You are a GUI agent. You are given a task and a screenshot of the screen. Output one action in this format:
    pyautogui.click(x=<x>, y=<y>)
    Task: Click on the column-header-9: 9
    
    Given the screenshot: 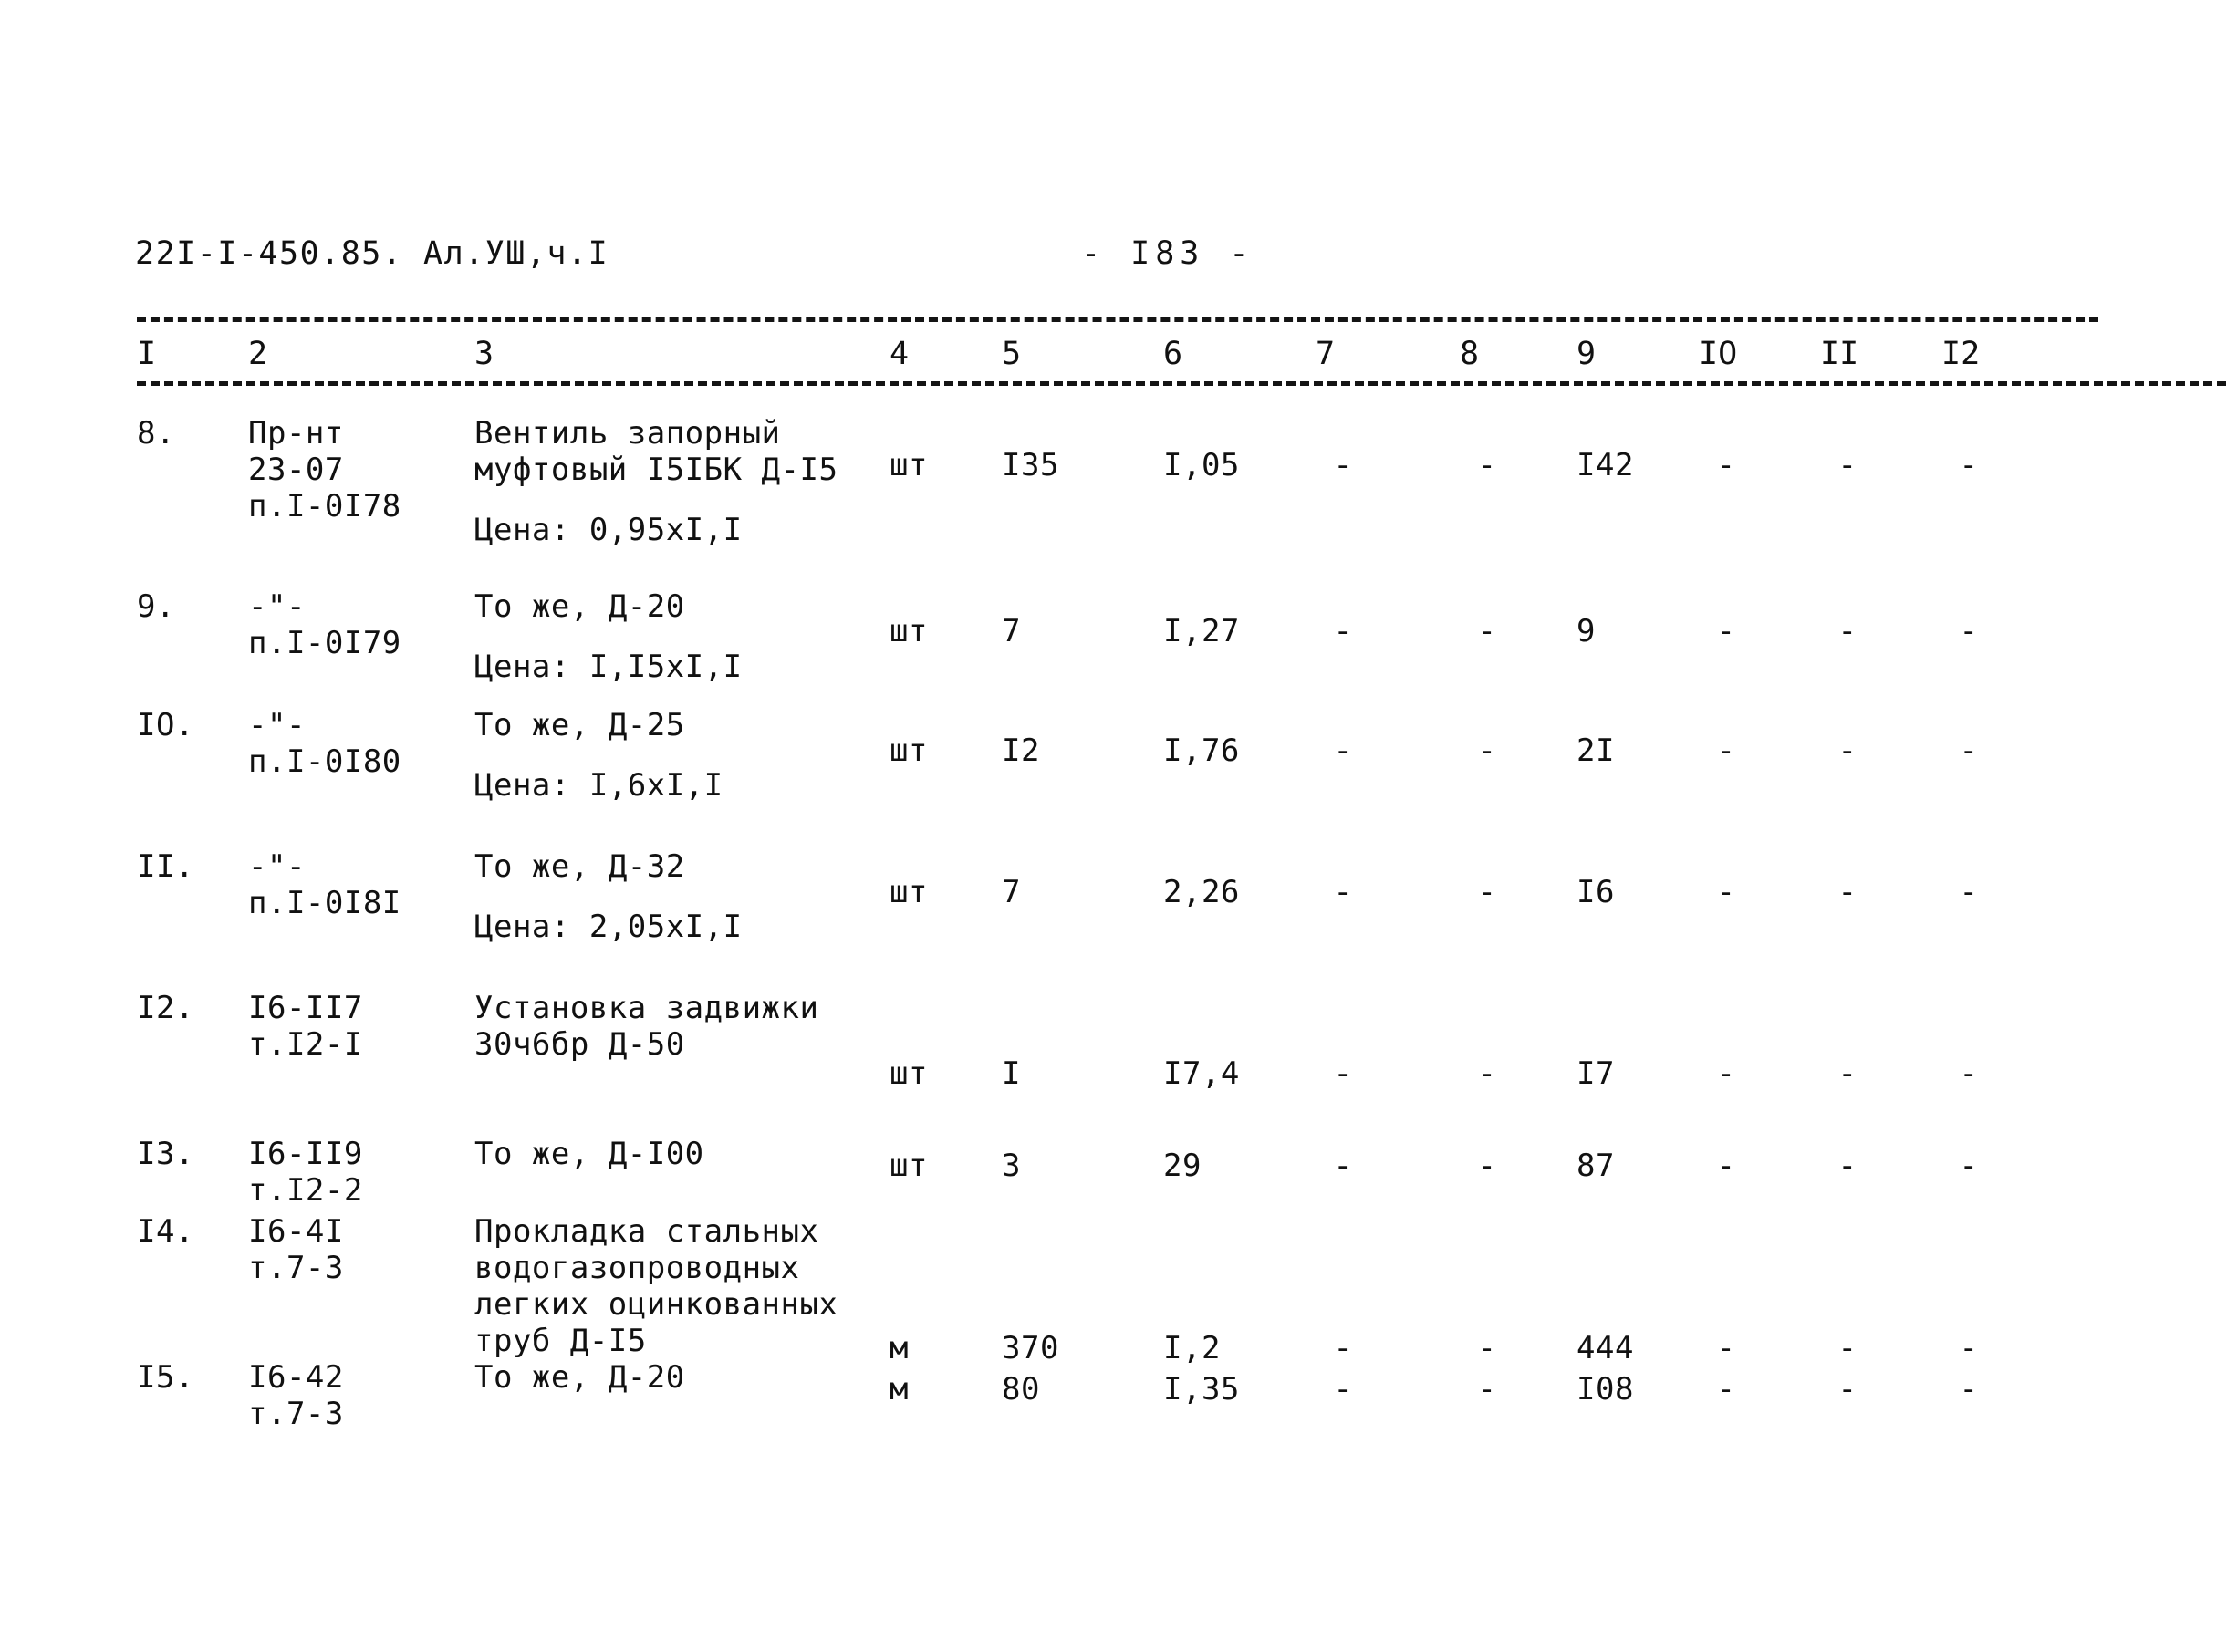 What is the action you would take?
    pyautogui.click(x=1587, y=354)
    